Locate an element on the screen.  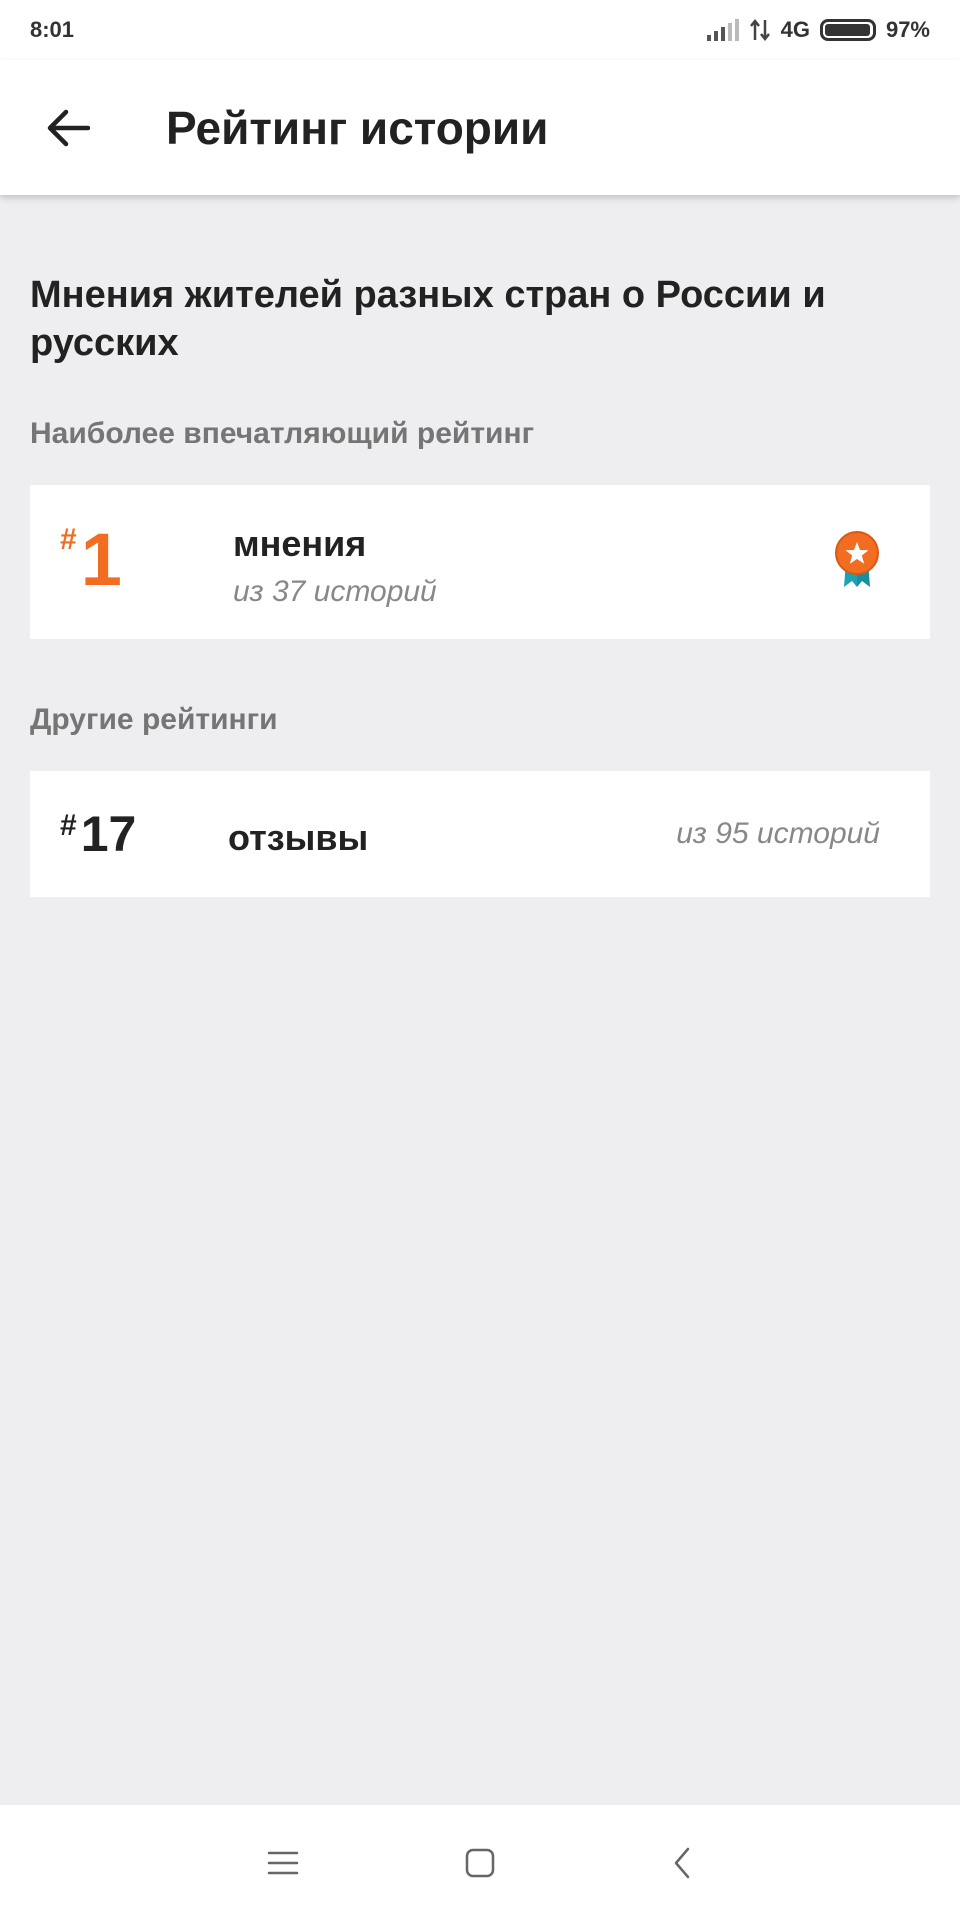
top-rating-card: # 1 мнения из 37 историй is located at coordinates (480, 562).